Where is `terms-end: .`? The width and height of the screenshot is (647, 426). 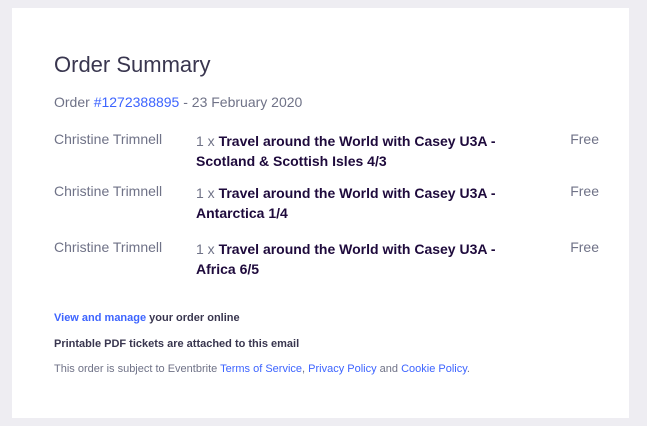 terms-end: . is located at coordinates (468, 369).